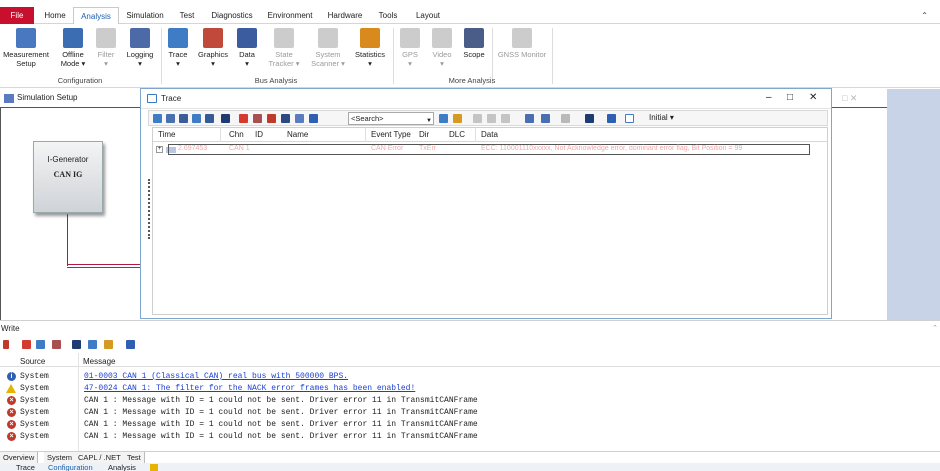 This screenshot has width=940, height=471. Describe the element at coordinates (236, 134) in the screenshot. I see `column-chn: Chn` at that location.